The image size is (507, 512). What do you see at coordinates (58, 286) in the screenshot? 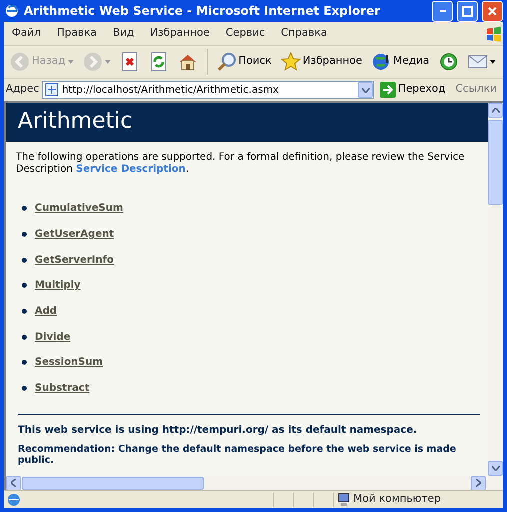
I see `operation-link: Multiply` at bounding box center [58, 286].